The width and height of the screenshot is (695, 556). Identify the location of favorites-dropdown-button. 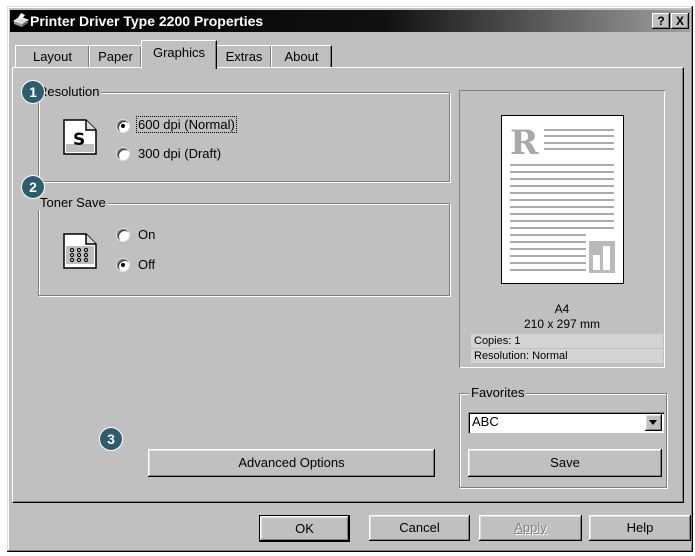
(653, 422).